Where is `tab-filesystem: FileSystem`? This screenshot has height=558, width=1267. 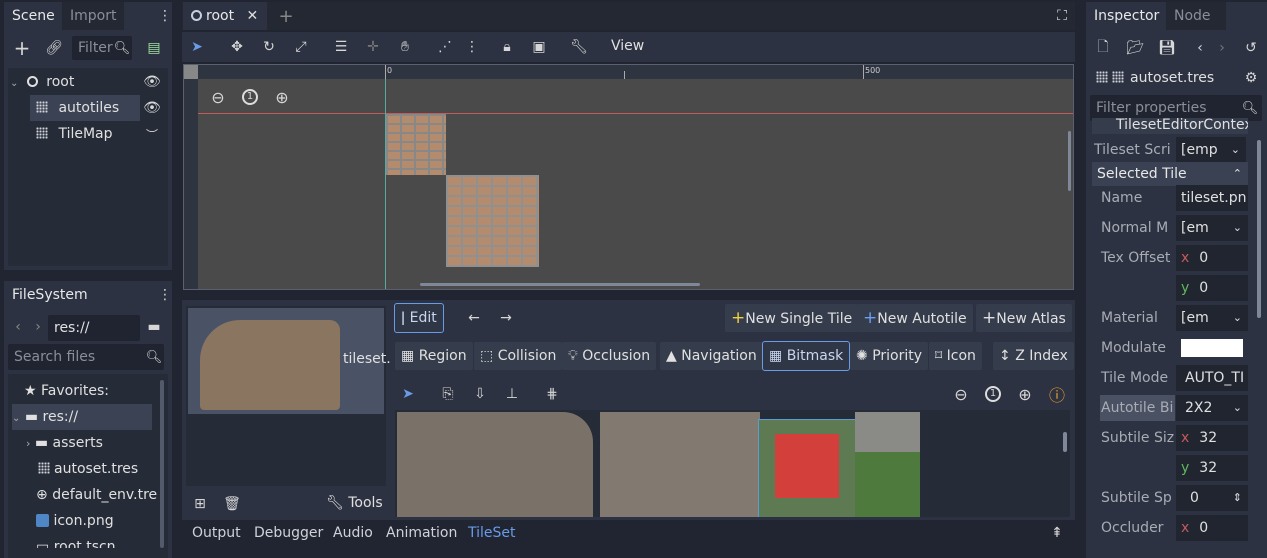
tab-filesystem: FileSystem is located at coordinates (50, 295).